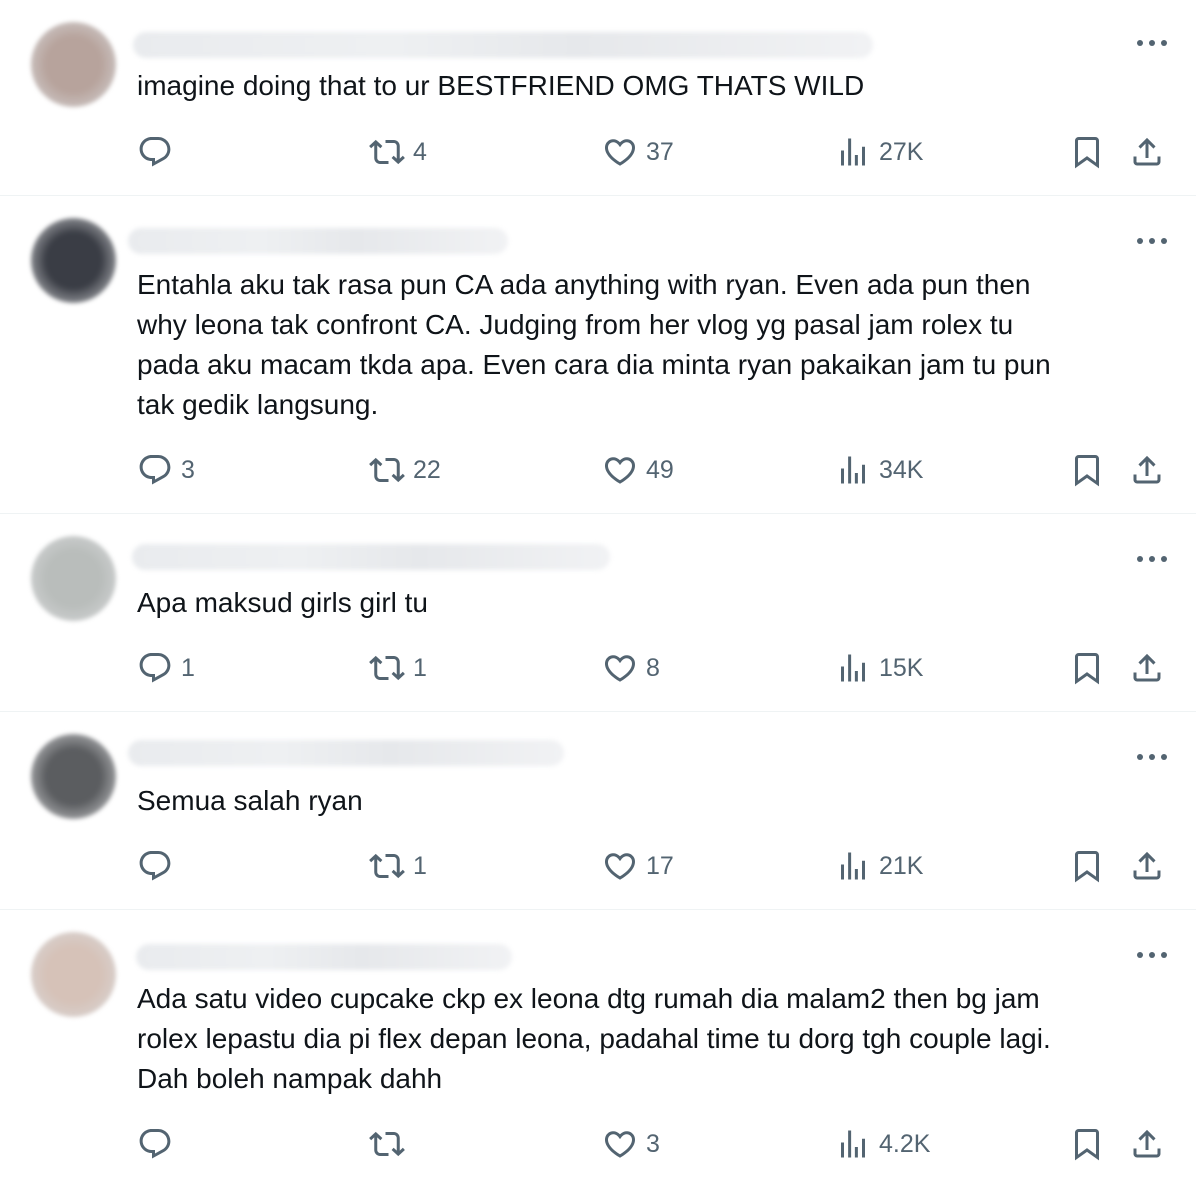 This screenshot has height=1188, width=1196. What do you see at coordinates (638, 866) in the screenshot?
I see `like-button: 17` at bounding box center [638, 866].